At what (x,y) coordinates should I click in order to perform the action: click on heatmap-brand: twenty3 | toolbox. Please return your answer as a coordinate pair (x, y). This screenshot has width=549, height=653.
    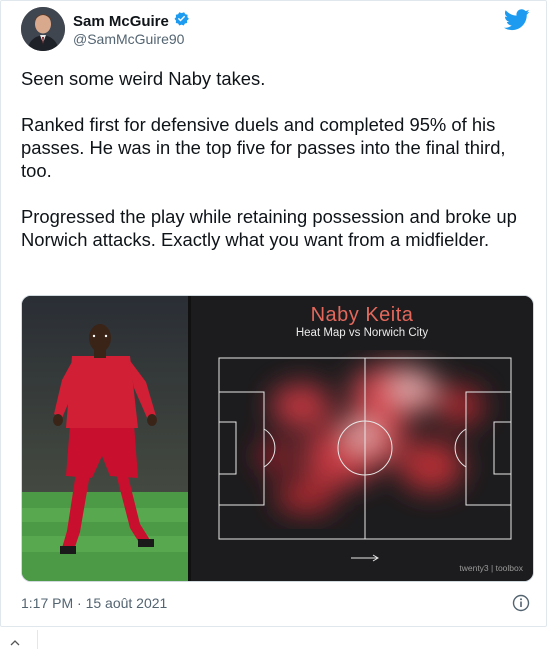
    Looking at the image, I should click on (491, 568).